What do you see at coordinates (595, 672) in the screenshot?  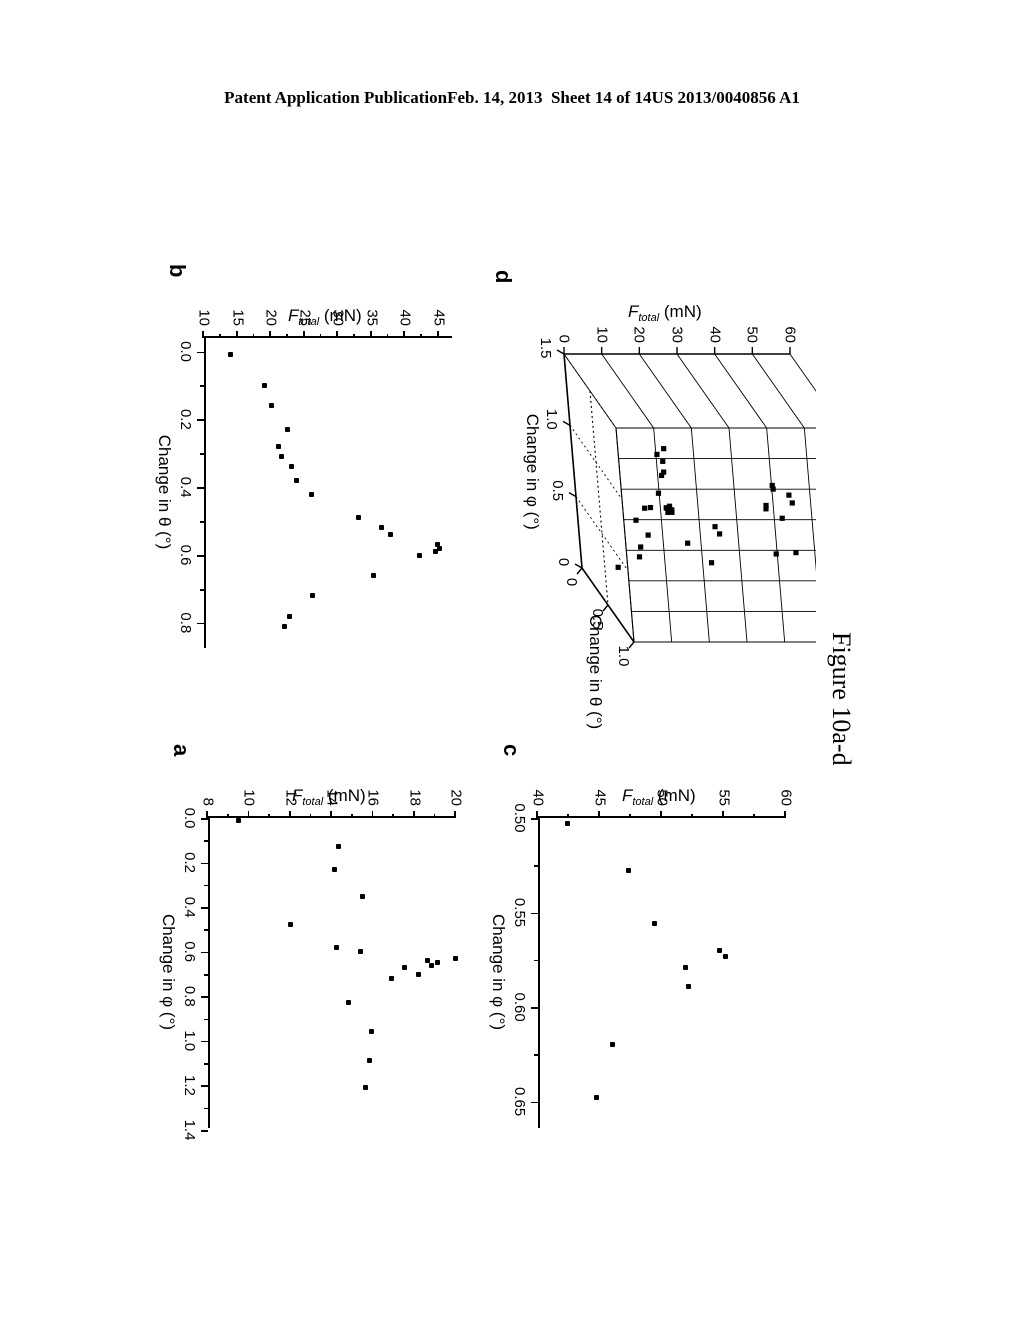 I see `panel-d-y-axis-label: Change in θ (°)` at bounding box center [595, 672].